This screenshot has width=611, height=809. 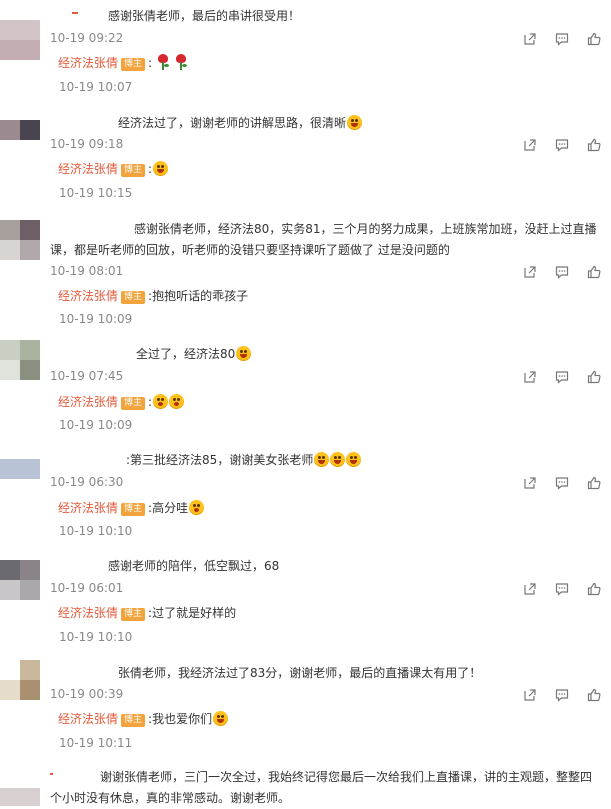 What do you see at coordinates (355, 122) in the screenshot?
I see `smile-tongue-icon` at bounding box center [355, 122].